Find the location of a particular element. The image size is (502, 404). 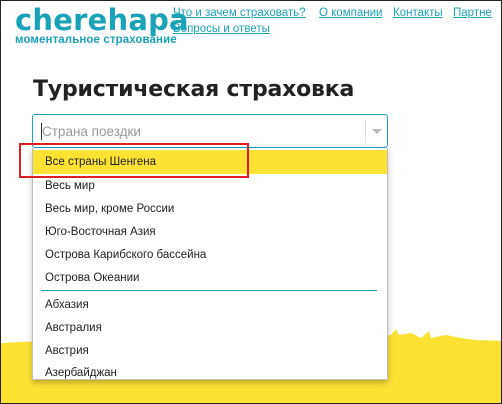

nav-link-faq: Вопросы и ответы is located at coordinates (221, 29).